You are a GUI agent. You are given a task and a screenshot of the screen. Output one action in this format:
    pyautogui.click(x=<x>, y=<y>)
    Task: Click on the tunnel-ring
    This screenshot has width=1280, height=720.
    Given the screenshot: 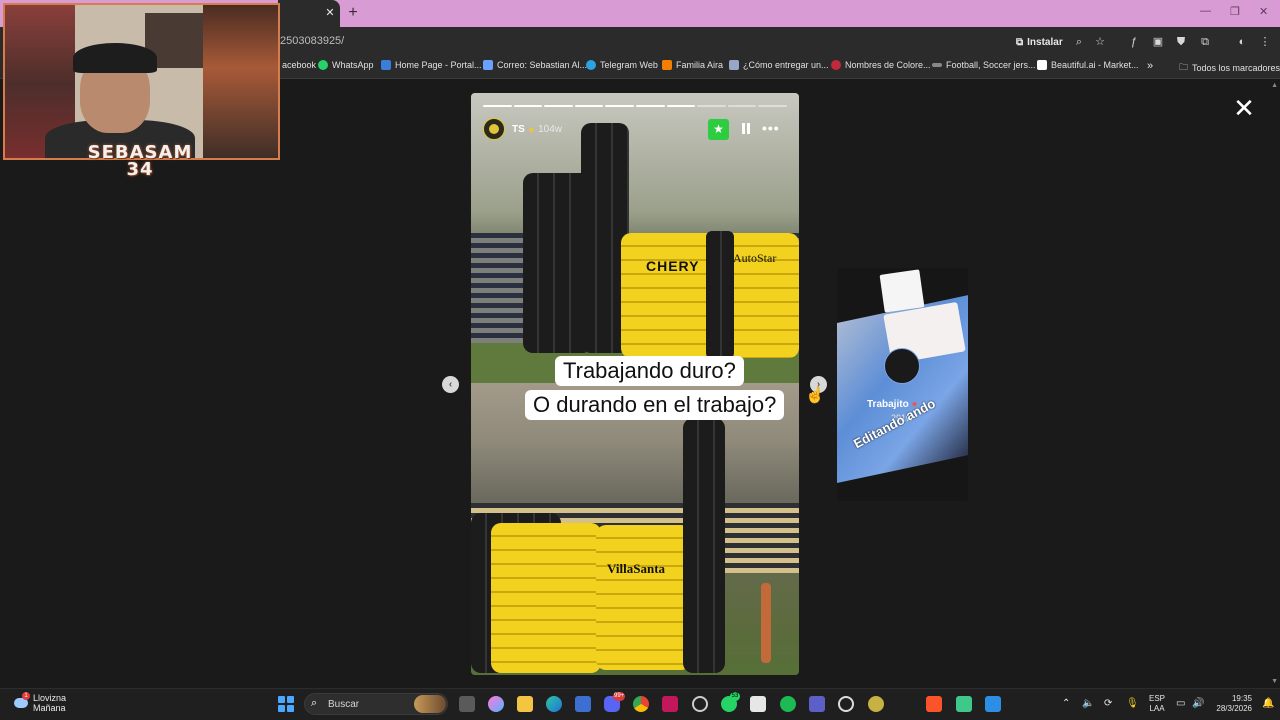 What is the action you would take?
    pyautogui.click(x=720, y=295)
    